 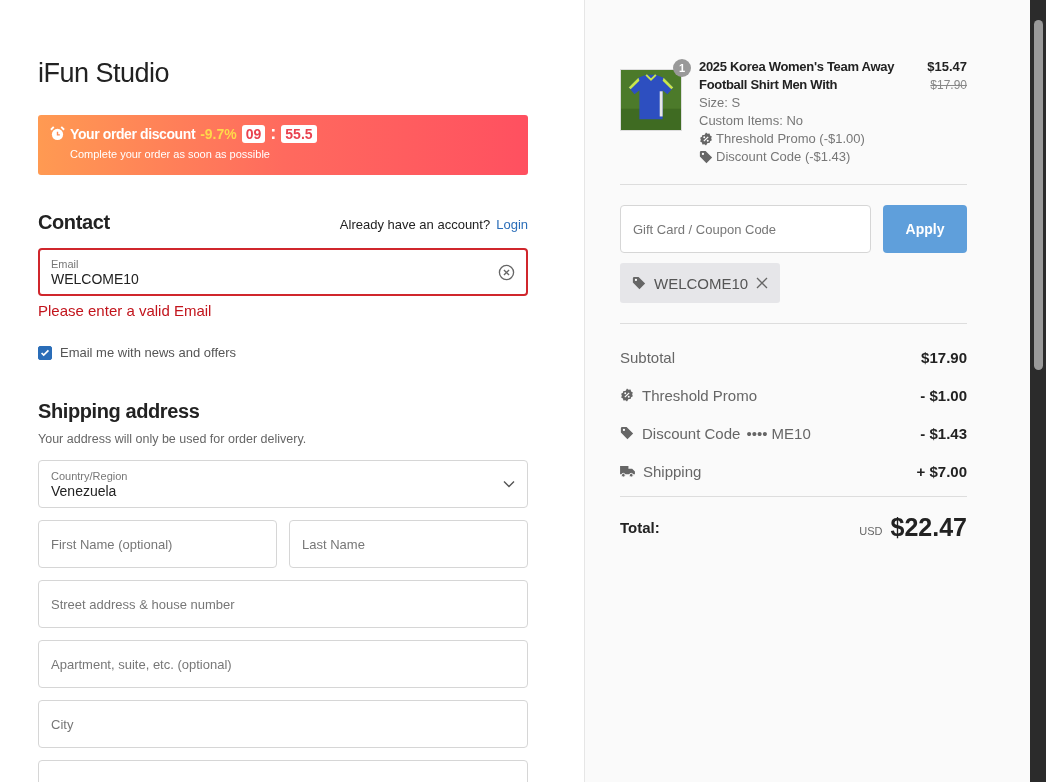 What do you see at coordinates (672, 471) in the screenshot?
I see `summary-label: Shipping` at bounding box center [672, 471].